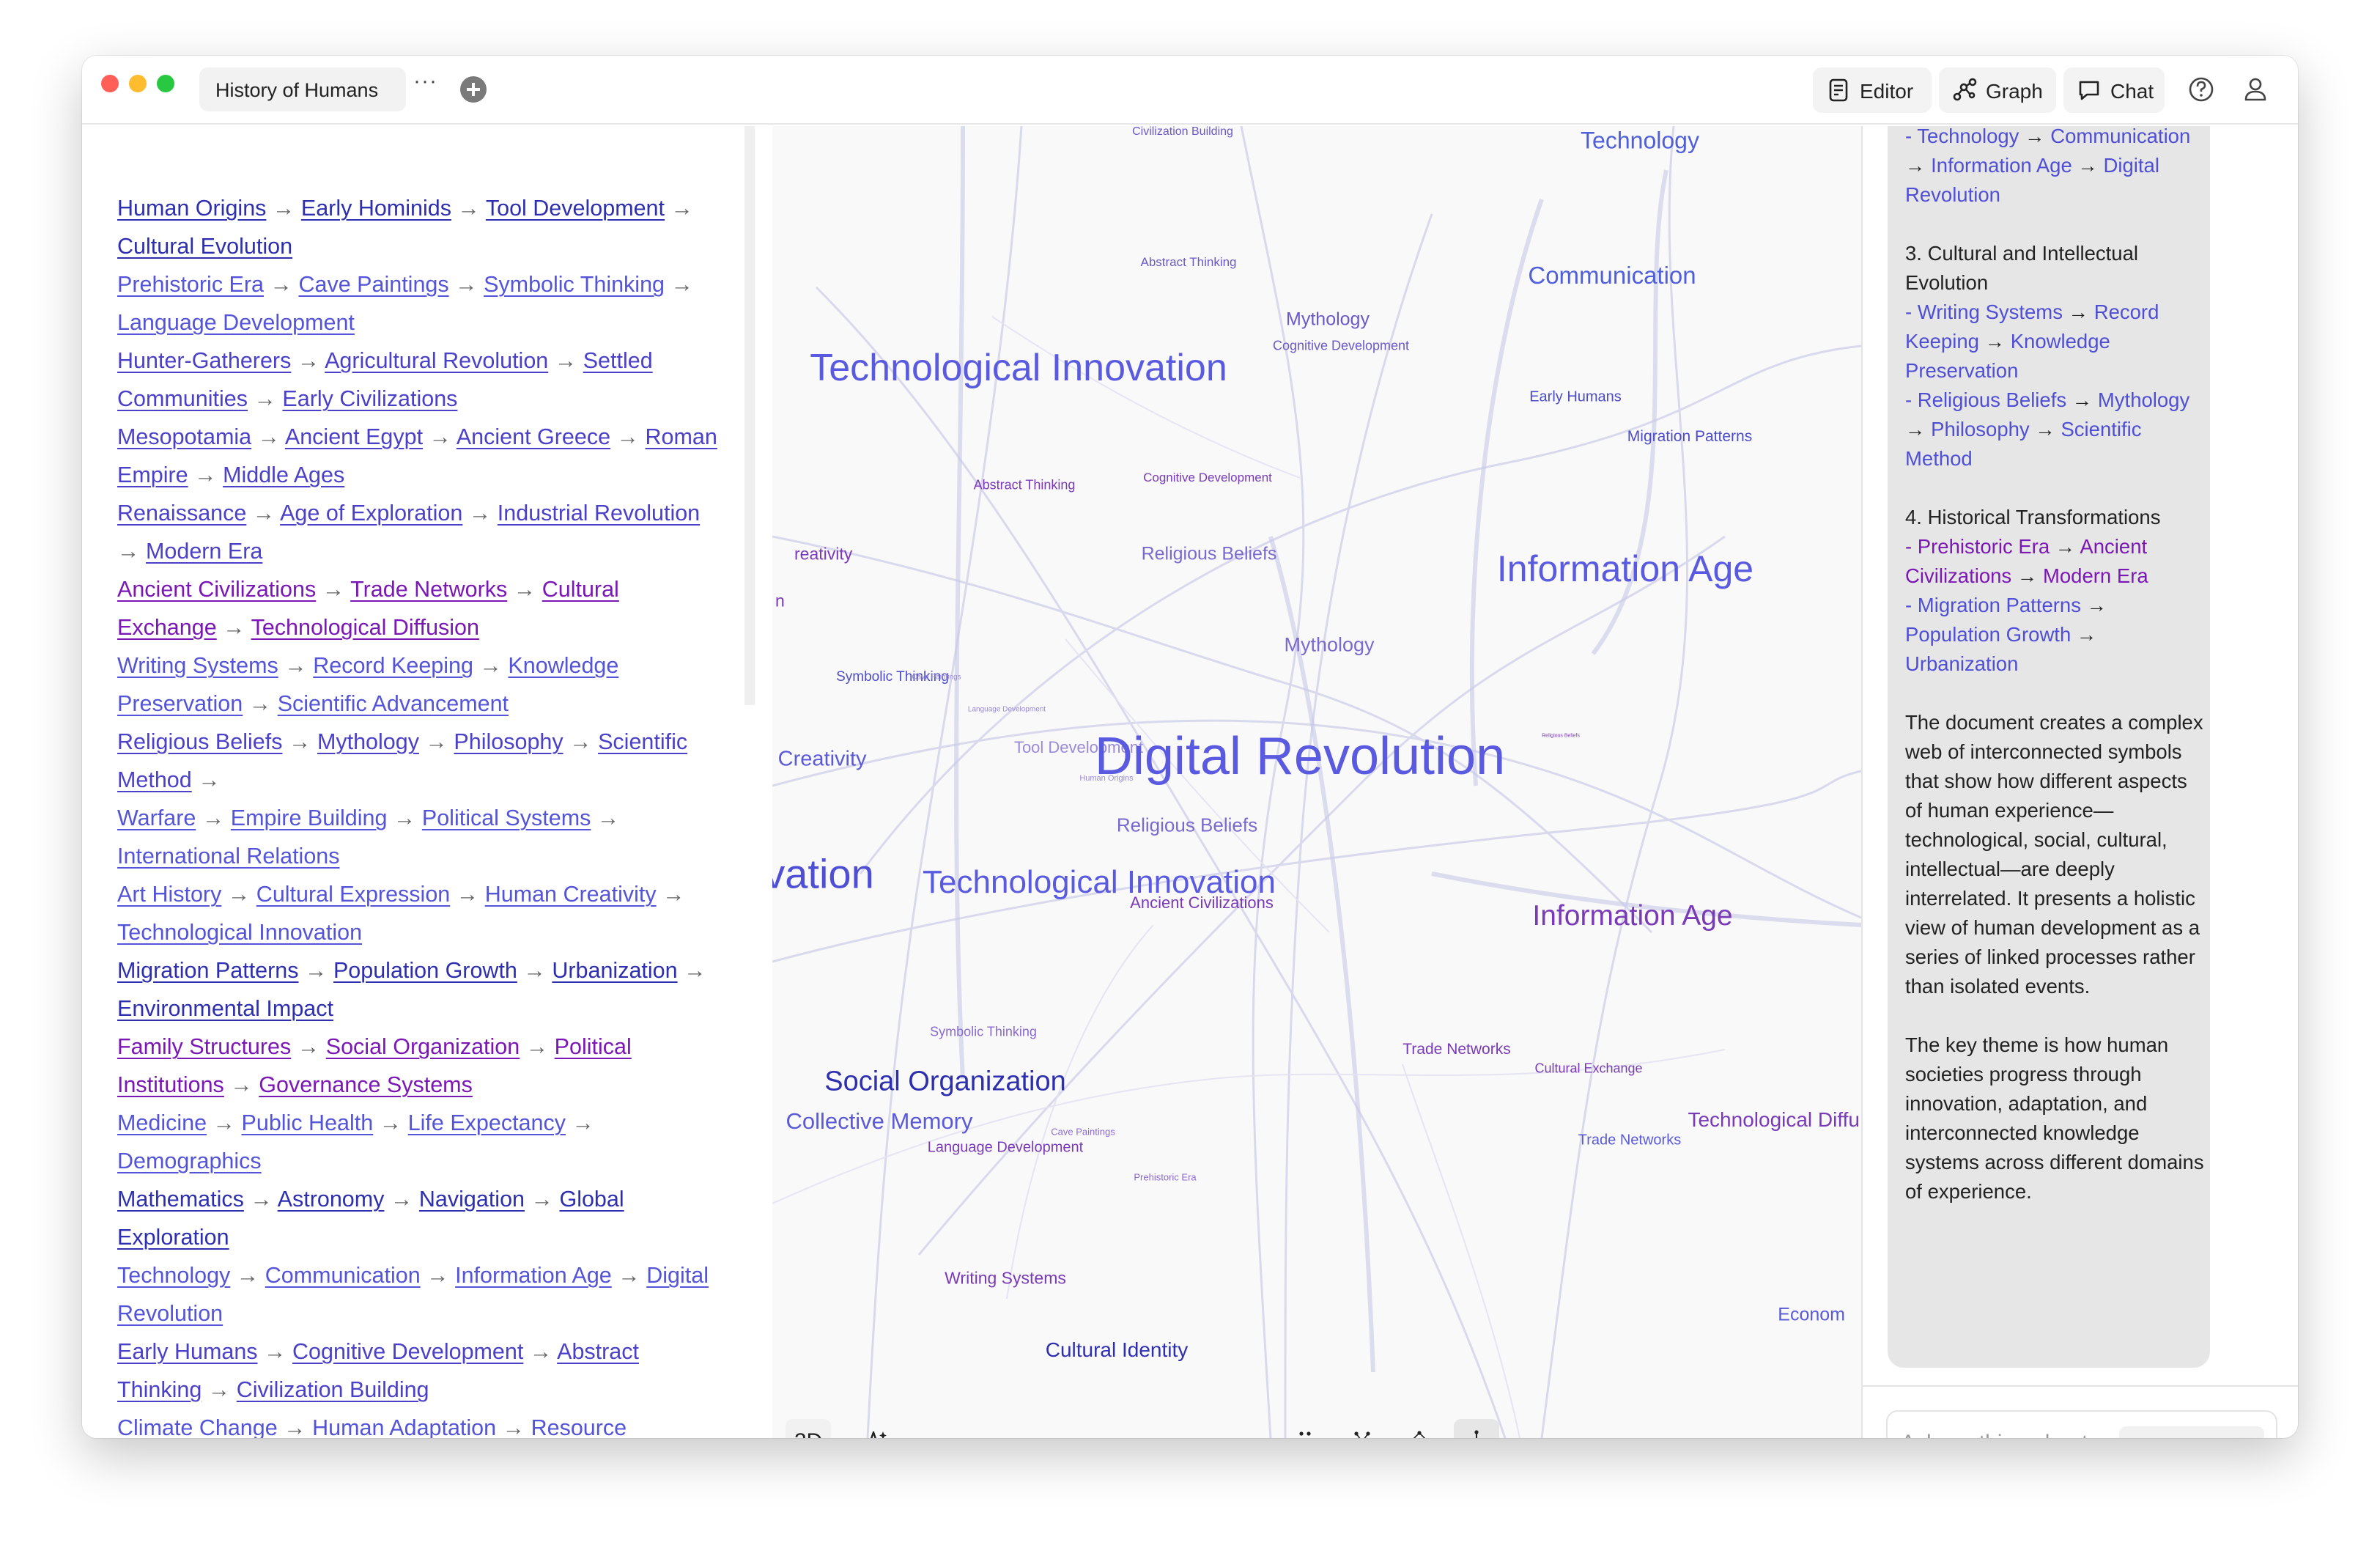 The image size is (2380, 1548). What do you see at coordinates (302, 89) in the screenshot?
I see `document-tab: History of Humans` at bounding box center [302, 89].